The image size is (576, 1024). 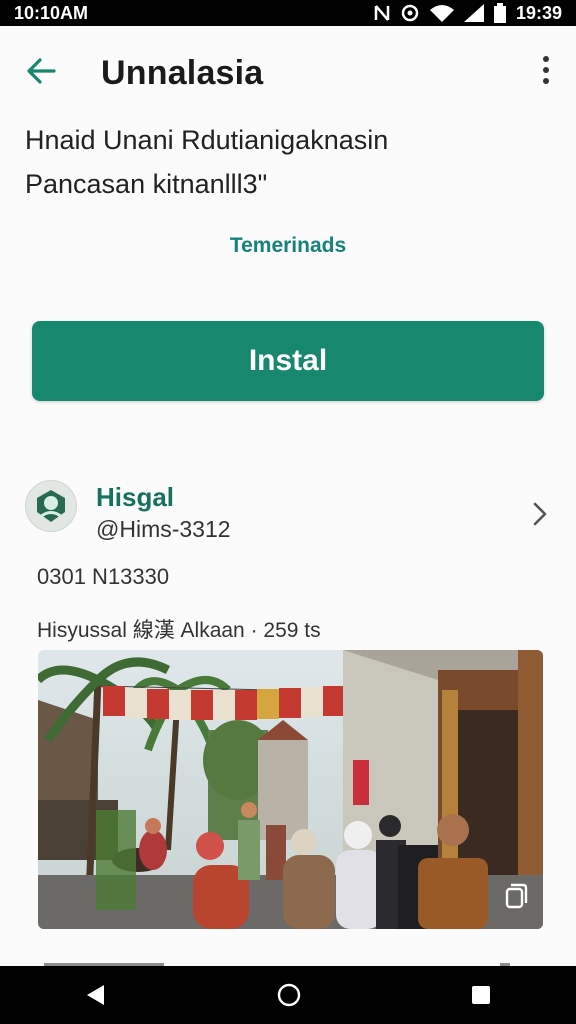 What do you see at coordinates (288, 246) in the screenshot?
I see `terms-link: Temerinads` at bounding box center [288, 246].